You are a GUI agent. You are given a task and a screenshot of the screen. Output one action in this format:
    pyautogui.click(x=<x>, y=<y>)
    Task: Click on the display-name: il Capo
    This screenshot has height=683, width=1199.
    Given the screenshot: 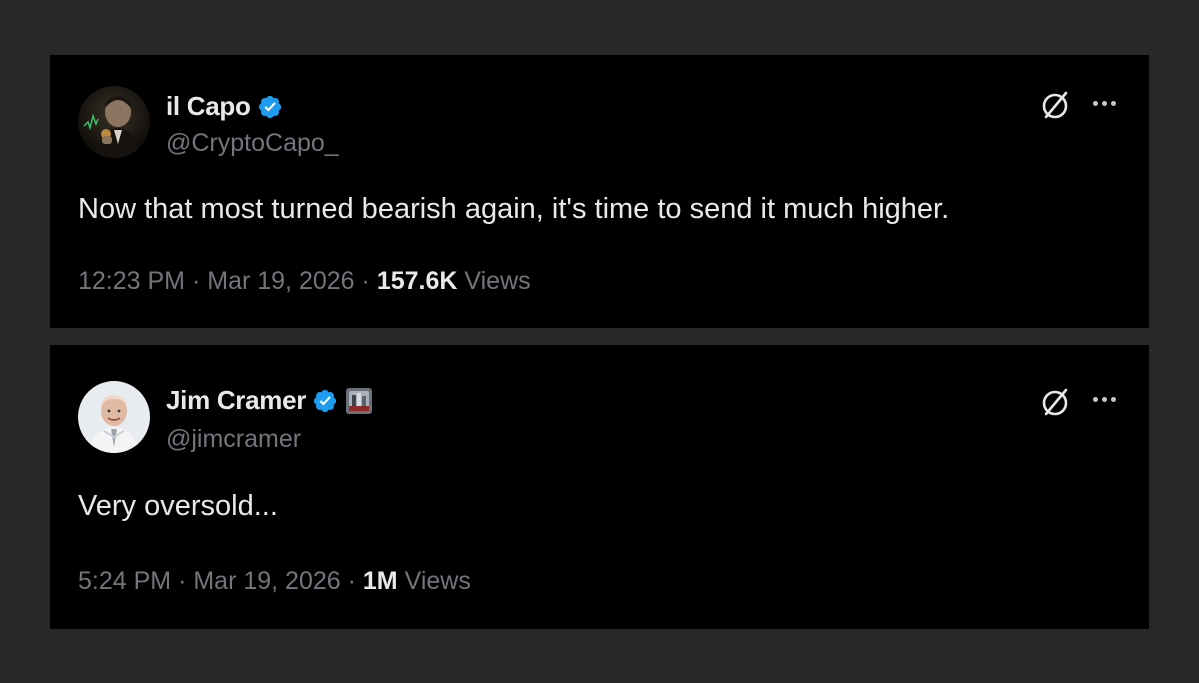 What is the action you would take?
    pyautogui.click(x=208, y=106)
    